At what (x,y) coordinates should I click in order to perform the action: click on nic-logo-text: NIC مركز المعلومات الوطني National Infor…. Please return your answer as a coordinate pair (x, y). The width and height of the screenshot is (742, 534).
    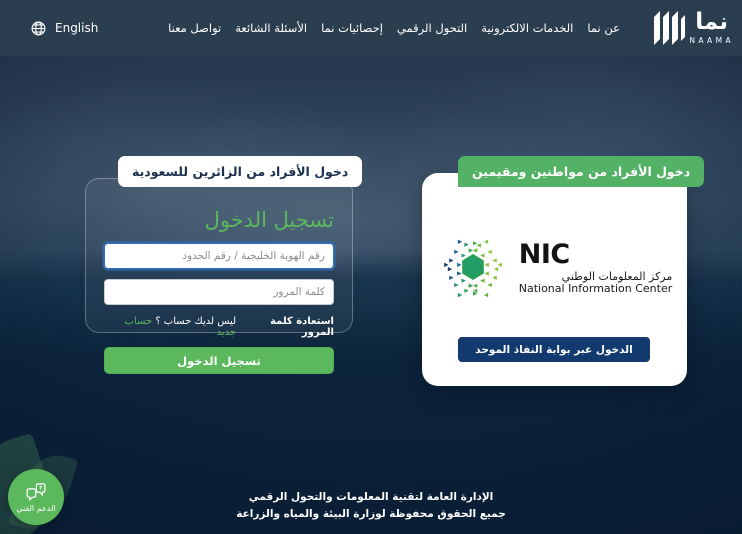
    Looking at the image, I should click on (596, 267).